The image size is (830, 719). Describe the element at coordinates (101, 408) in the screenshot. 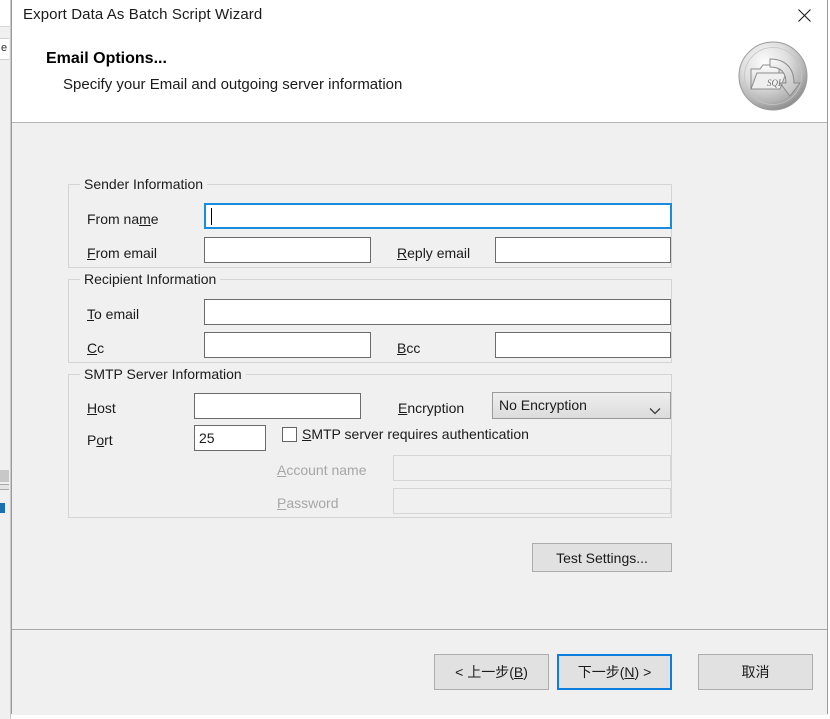

I see `label-host: Host` at that location.